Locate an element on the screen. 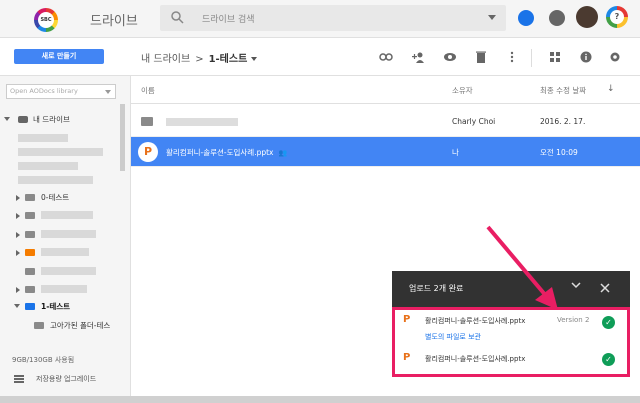 Image resolution: width=640 pixels, height=403 pixels. keep-separate-link: 별도의 파일로 보관 is located at coordinates (453, 337).